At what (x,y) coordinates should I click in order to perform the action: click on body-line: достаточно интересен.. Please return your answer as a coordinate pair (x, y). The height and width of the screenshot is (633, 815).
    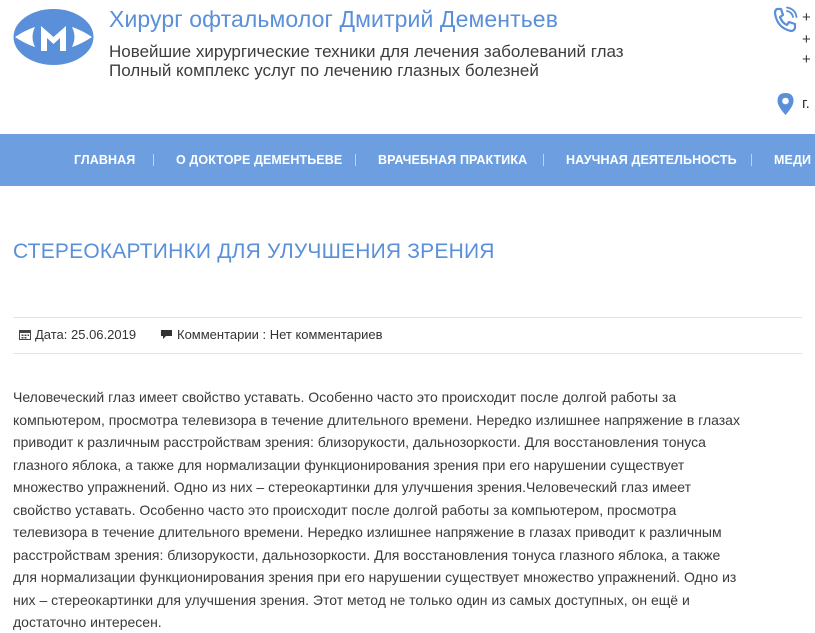
    Looking at the image, I should click on (87, 622).